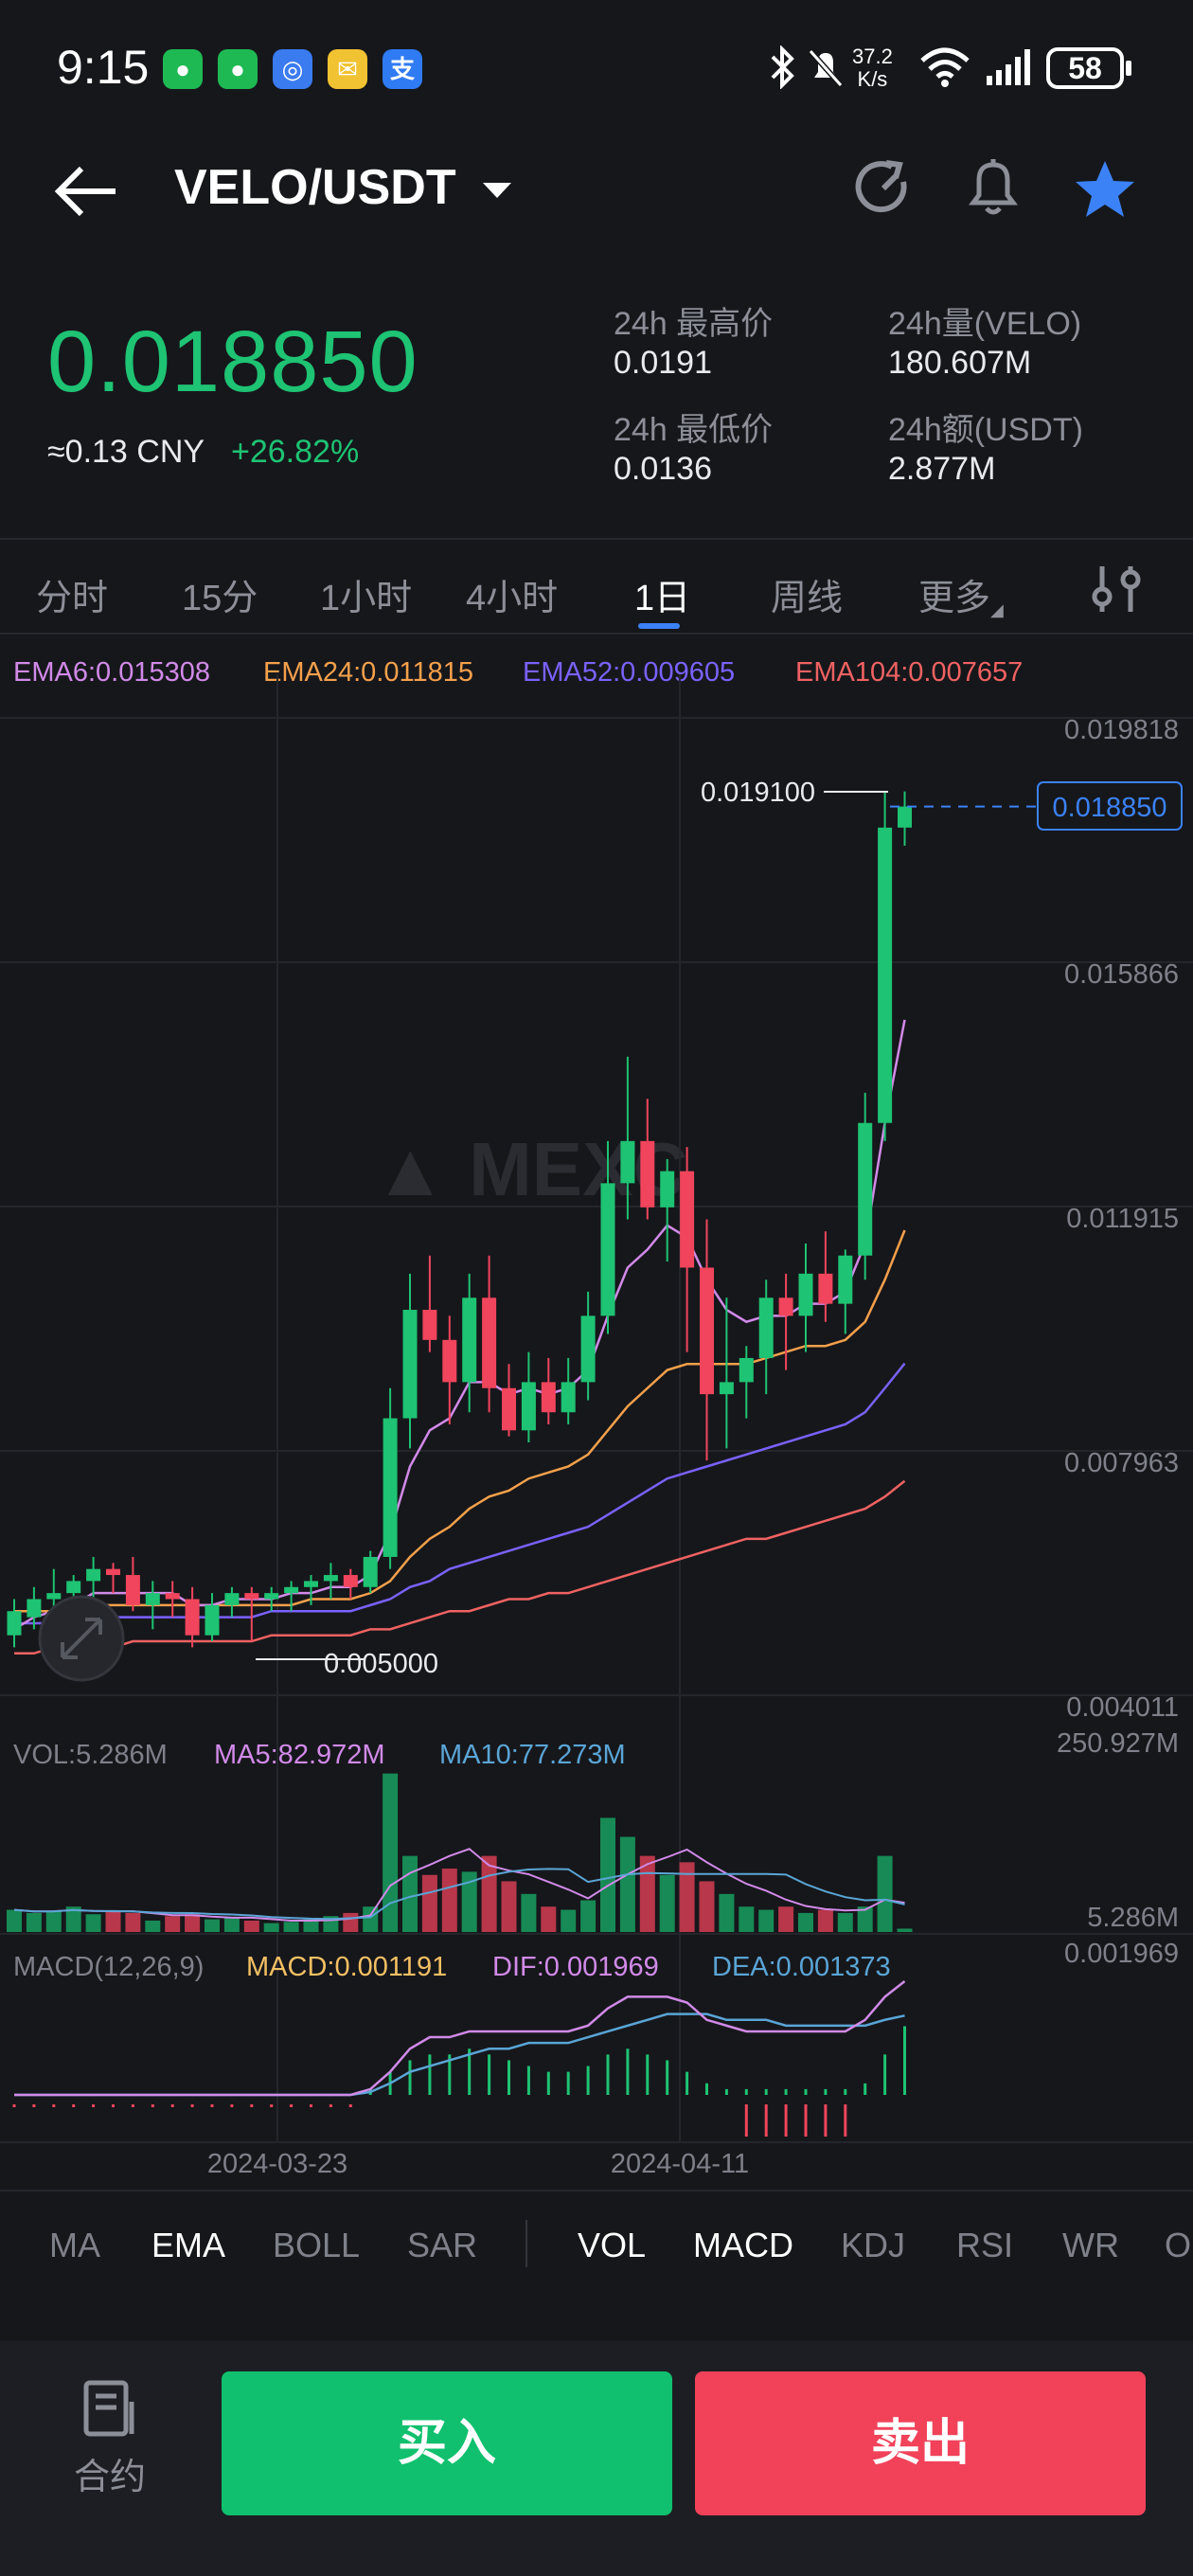 The image size is (1193, 2576). Describe the element at coordinates (1122, 1219) in the screenshot. I see `price-axis-label: 0.011915` at that location.